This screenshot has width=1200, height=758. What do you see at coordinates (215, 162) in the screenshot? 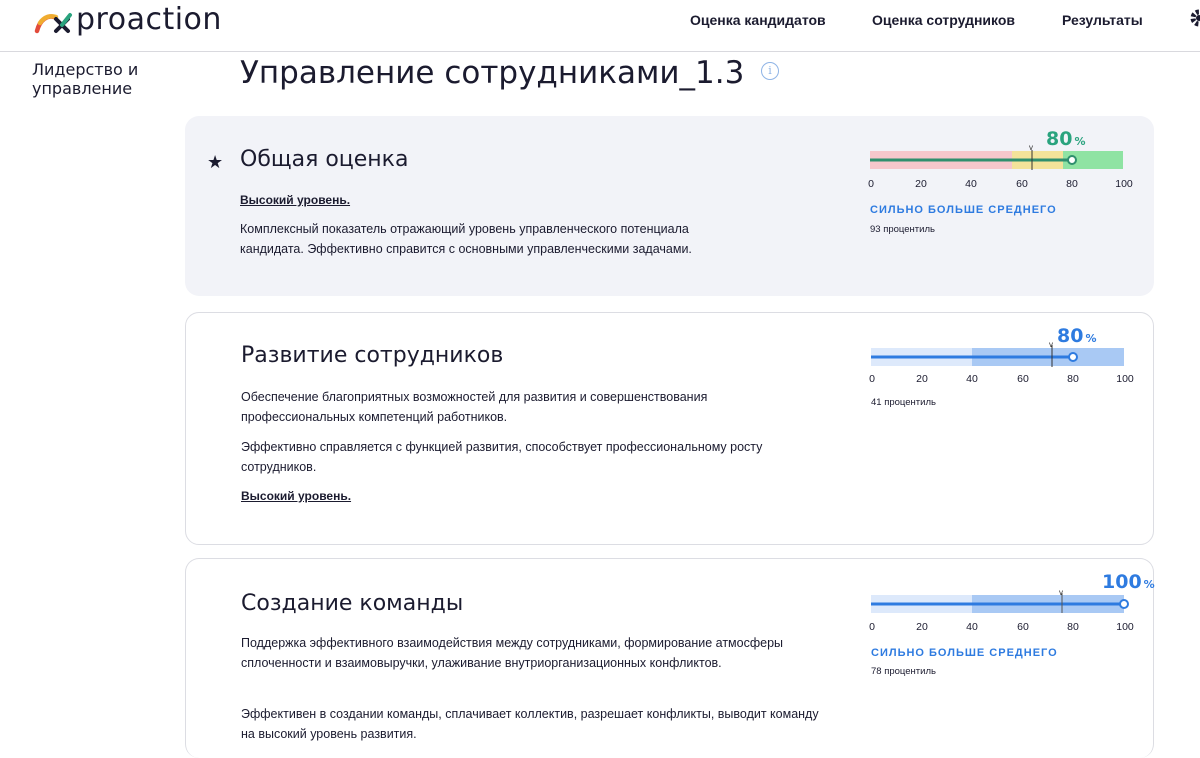
I see `star-icon: ★` at bounding box center [215, 162].